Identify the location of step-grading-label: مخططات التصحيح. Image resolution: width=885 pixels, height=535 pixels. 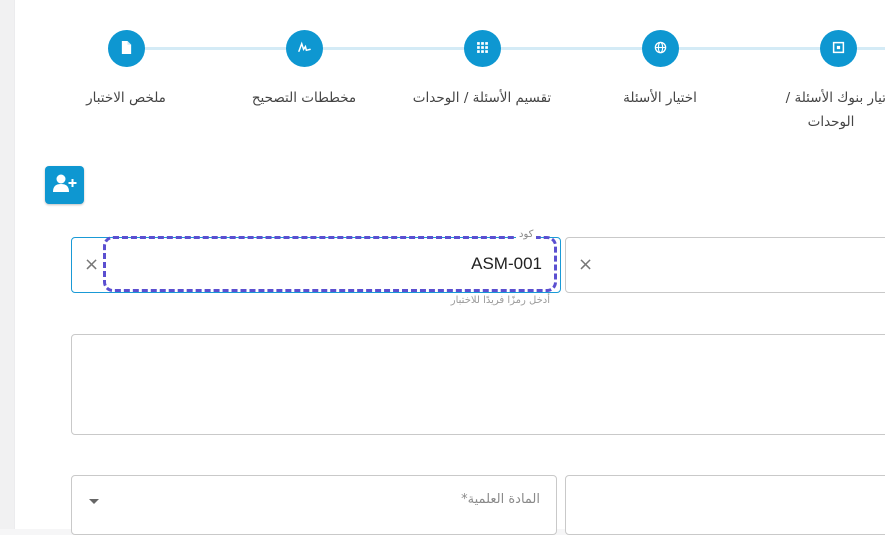
(304, 98).